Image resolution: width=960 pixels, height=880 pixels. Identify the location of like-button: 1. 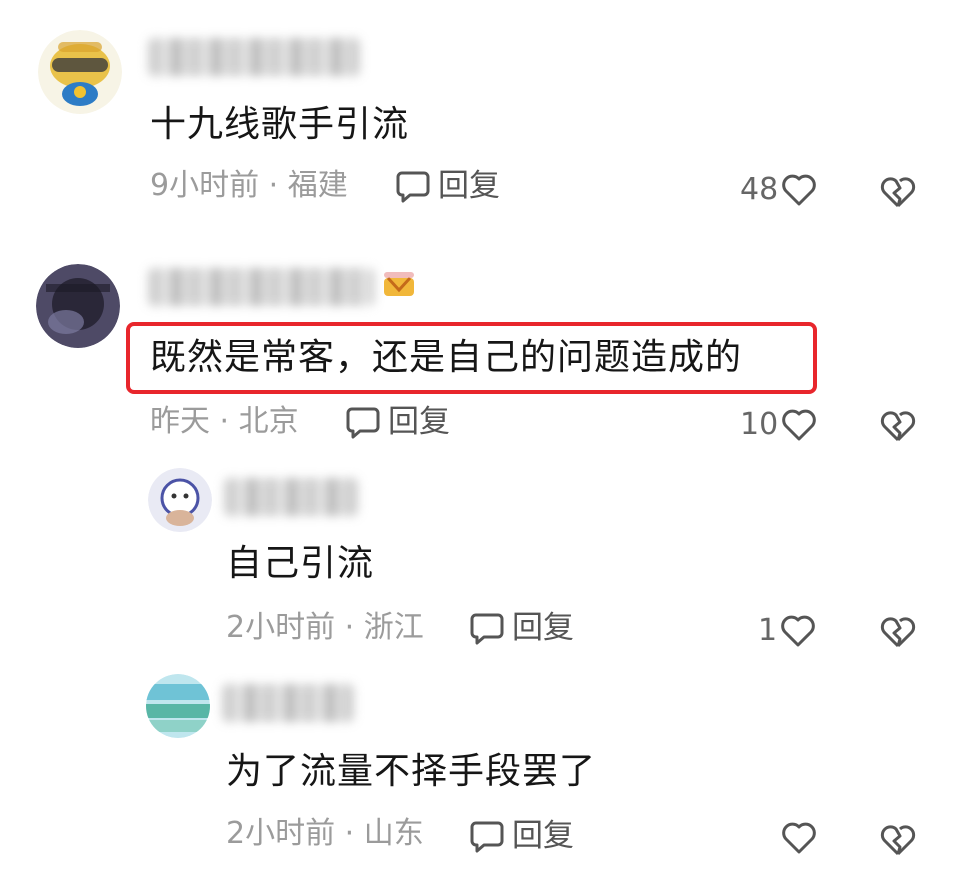
(787, 631).